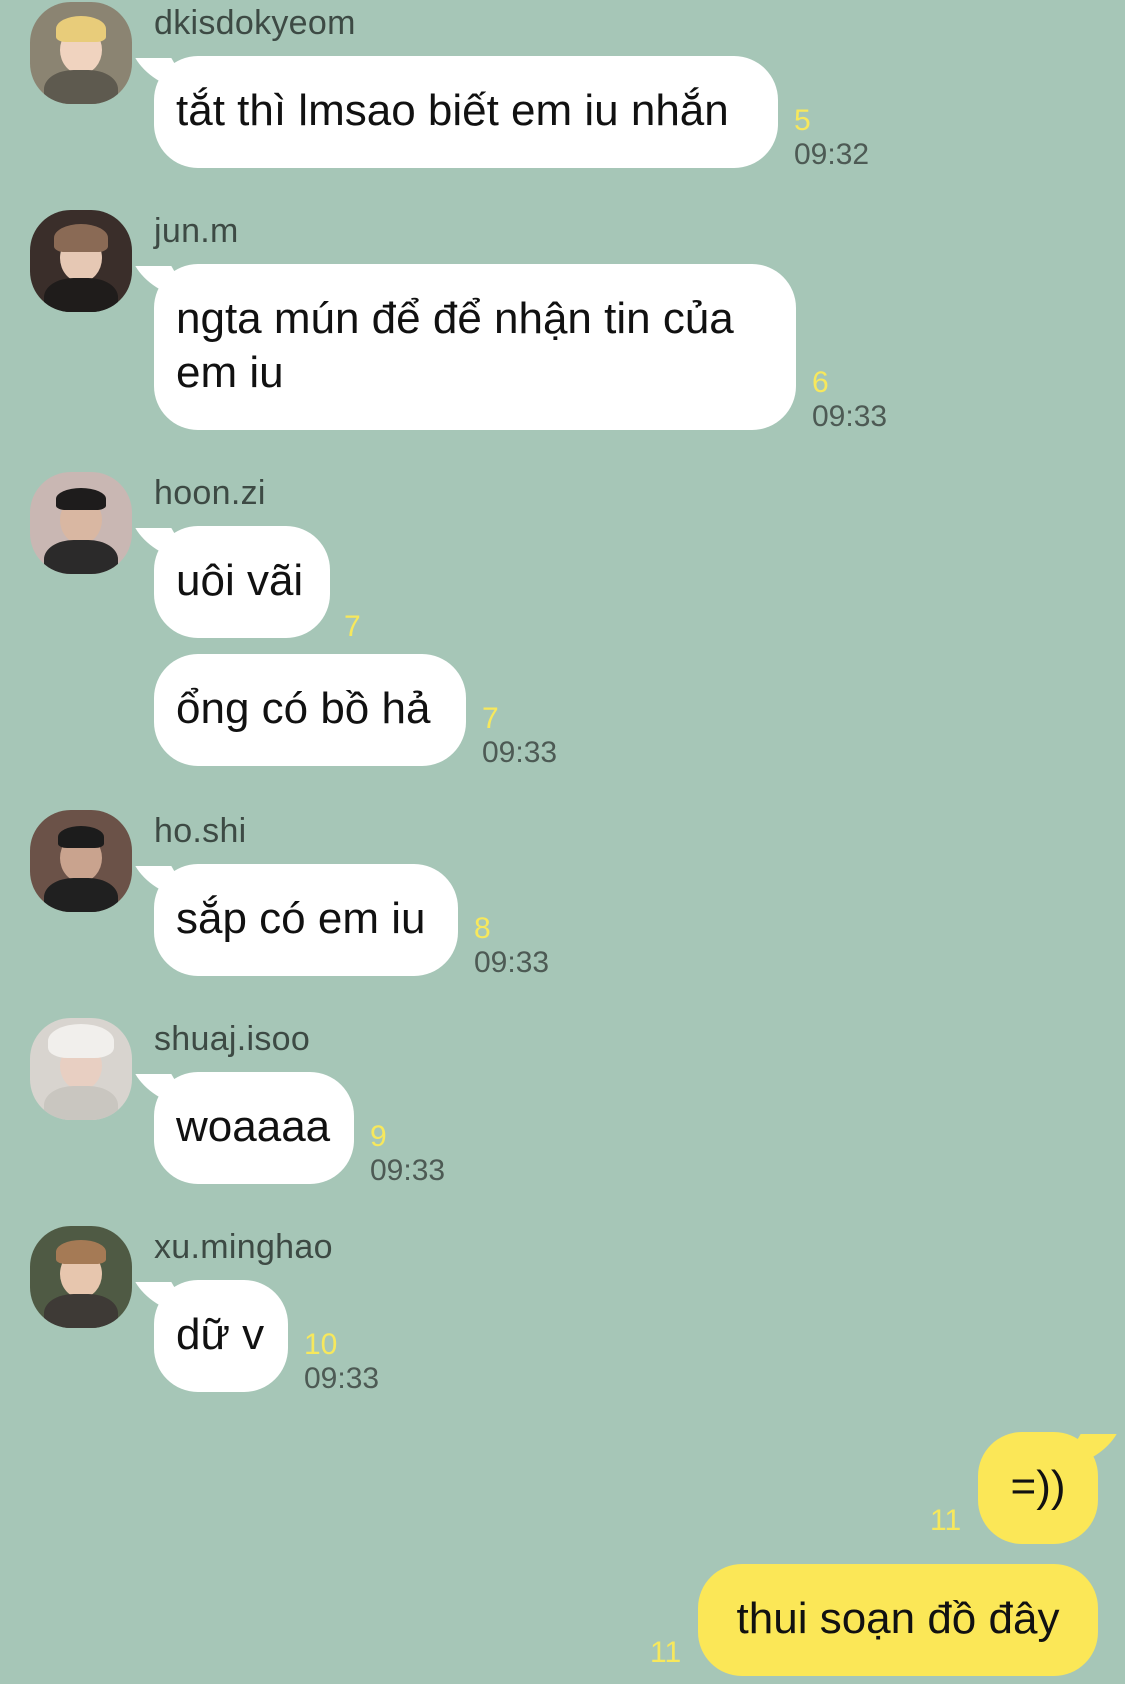 Image resolution: width=1125 pixels, height=1684 pixels. What do you see at coordinates (243, 1247) in the screenshot?
I see `sender-name: xu.minghao` at bounding box center [243, 1247].